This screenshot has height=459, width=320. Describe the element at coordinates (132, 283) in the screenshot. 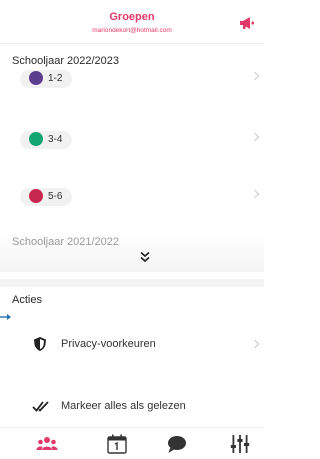

I see `section-divider` at that location.